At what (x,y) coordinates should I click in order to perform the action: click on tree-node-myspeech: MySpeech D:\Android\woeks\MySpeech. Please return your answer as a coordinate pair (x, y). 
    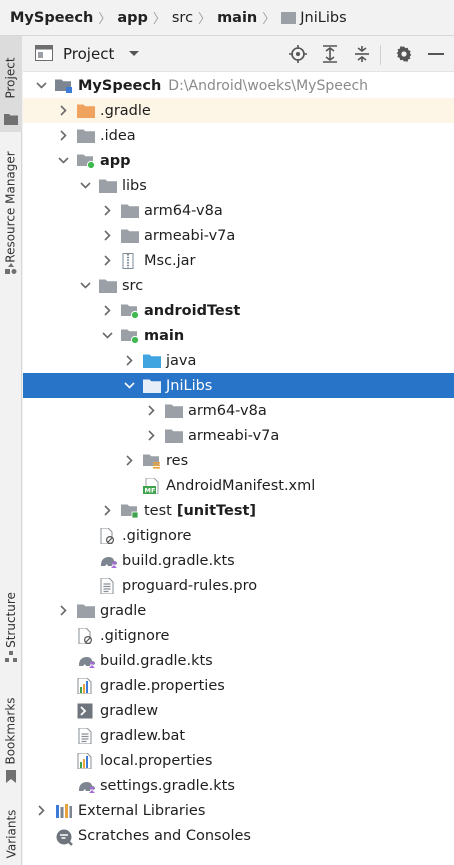
    Looking at the image, I should click on (238, 85).